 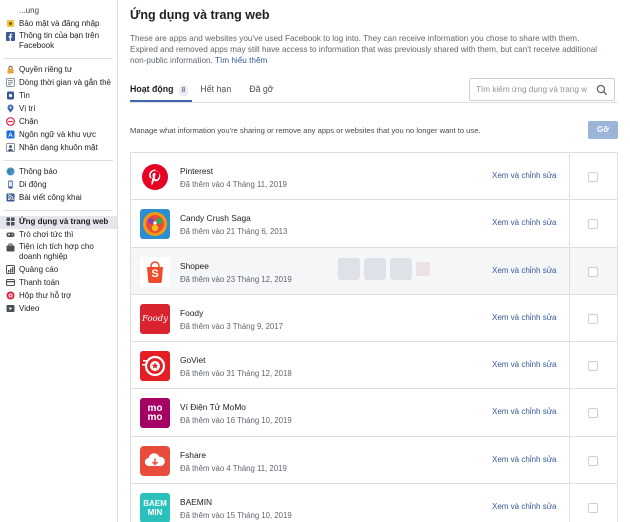 I want to click on momo-logo-bottom: mo, so click(x=155, y=418).